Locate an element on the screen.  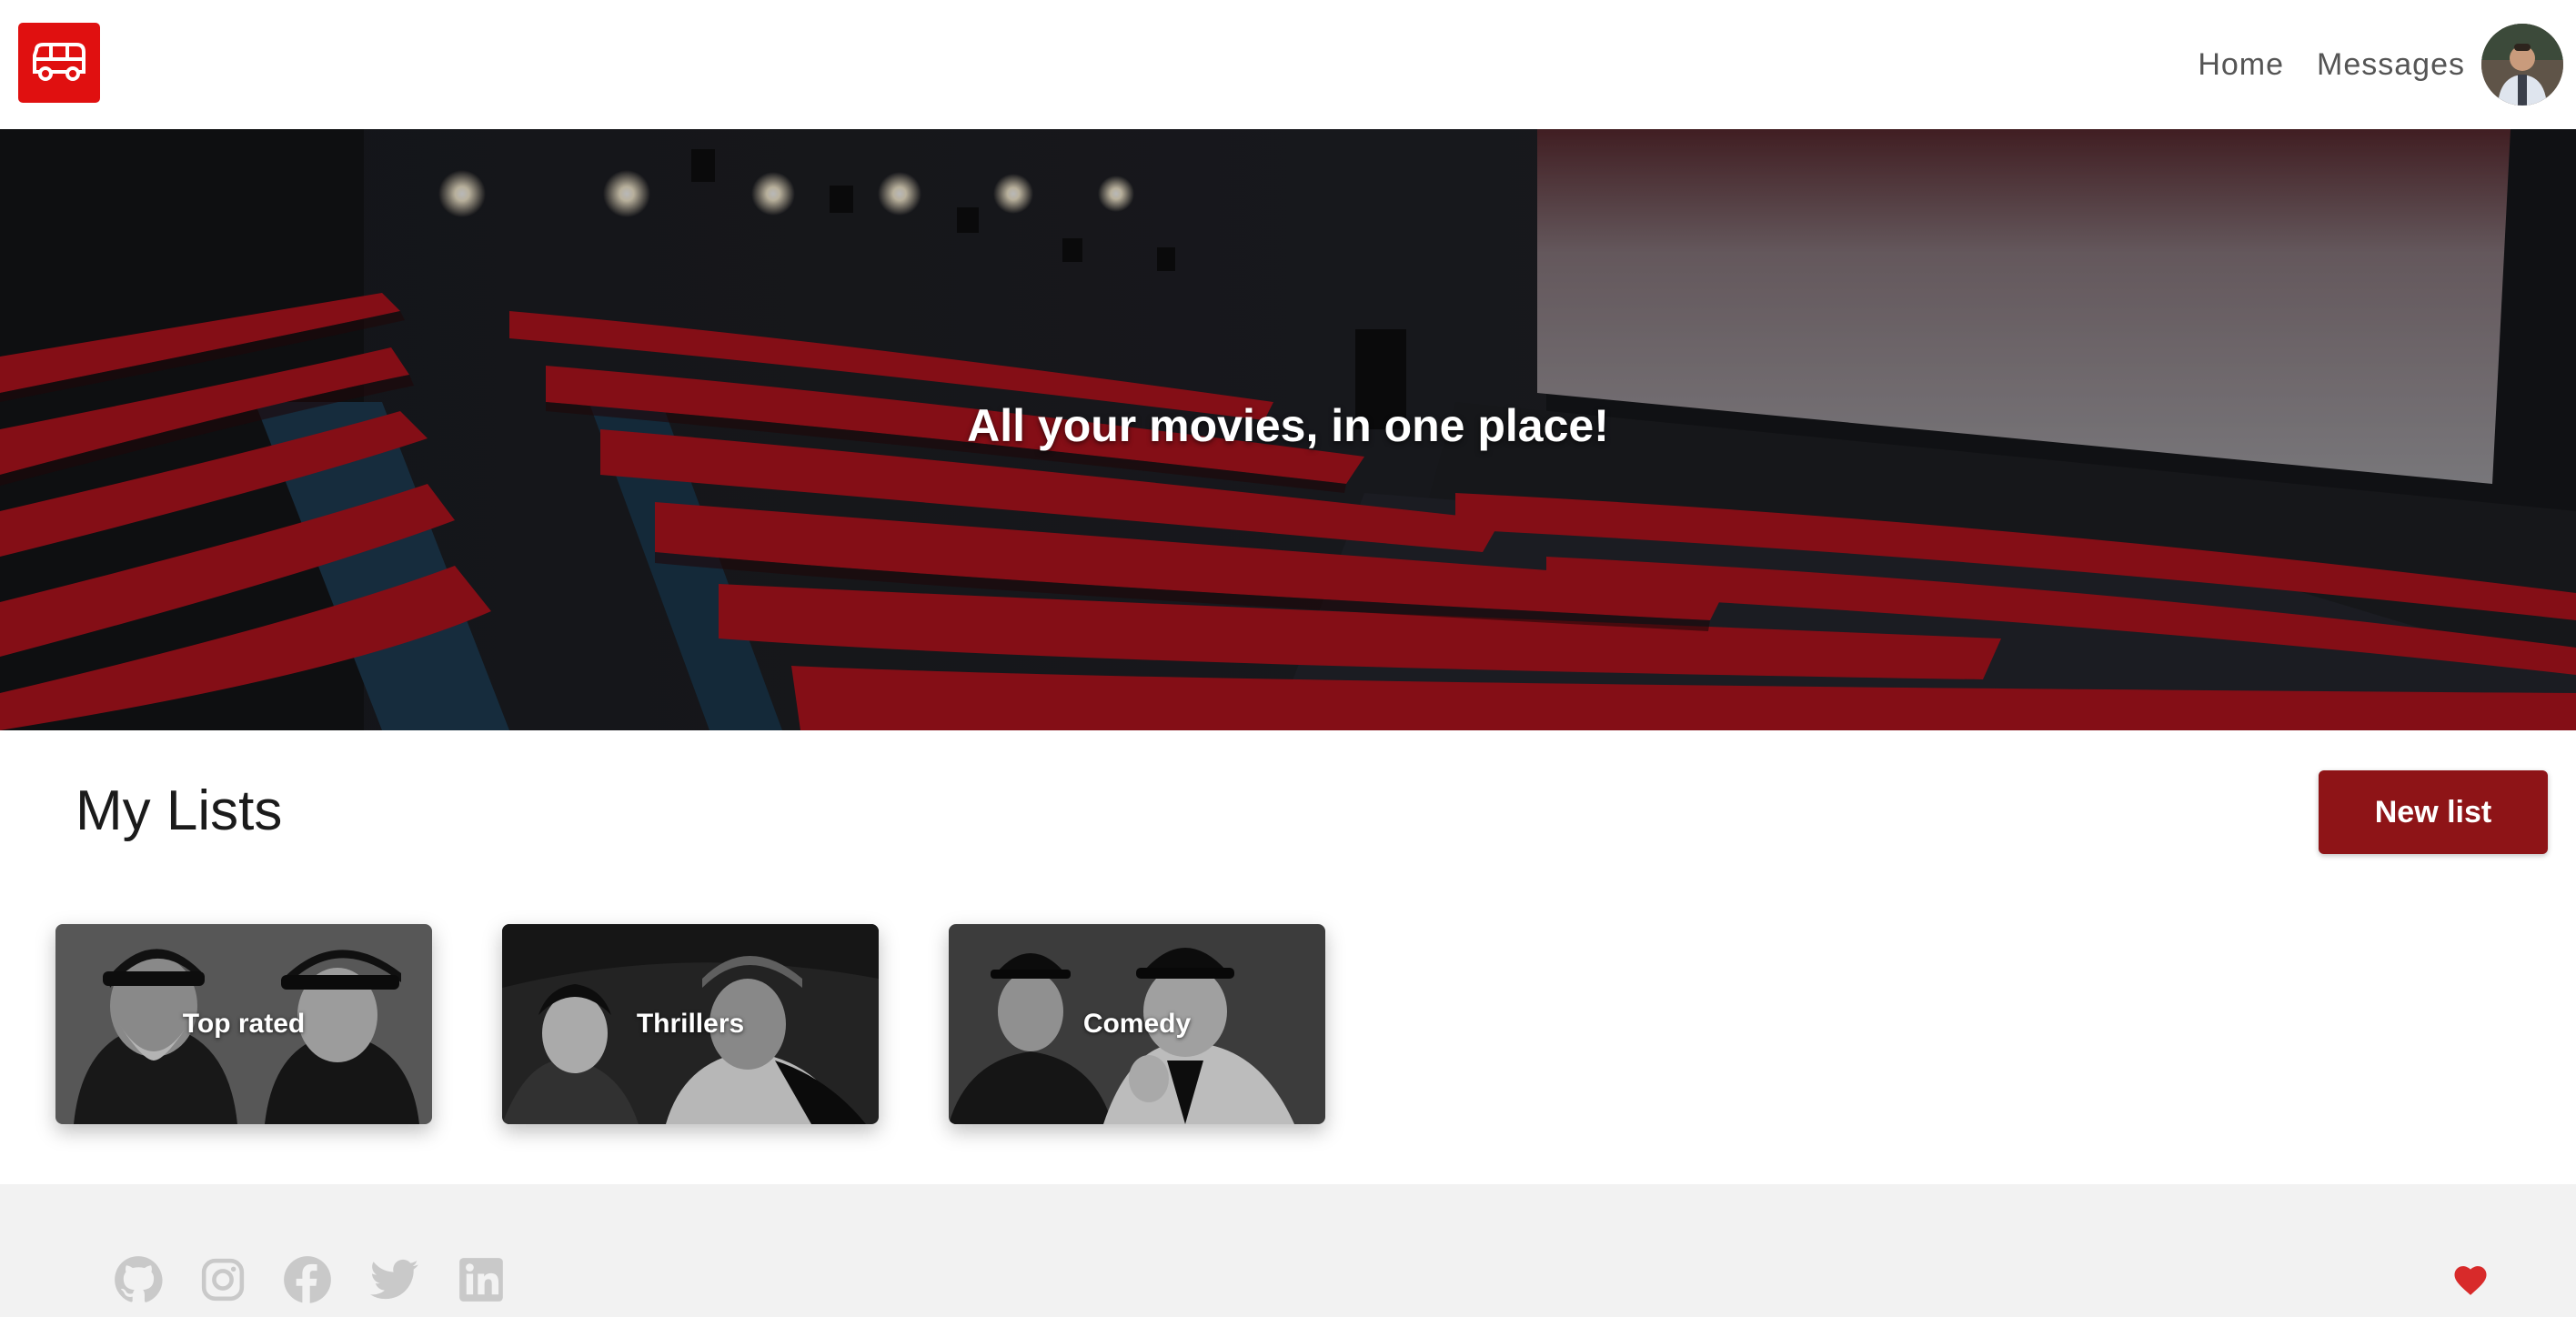
nav-messages-link: Messages is located at coordinates (2391, 65).